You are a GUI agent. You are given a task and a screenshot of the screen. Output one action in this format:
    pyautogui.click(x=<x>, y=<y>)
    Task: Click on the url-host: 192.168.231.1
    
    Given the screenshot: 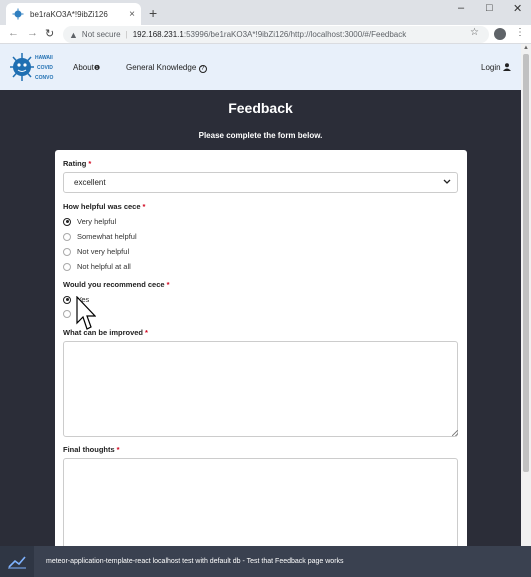 What is the action you would take?
    pyautogui.click(x=158, y=34)
    